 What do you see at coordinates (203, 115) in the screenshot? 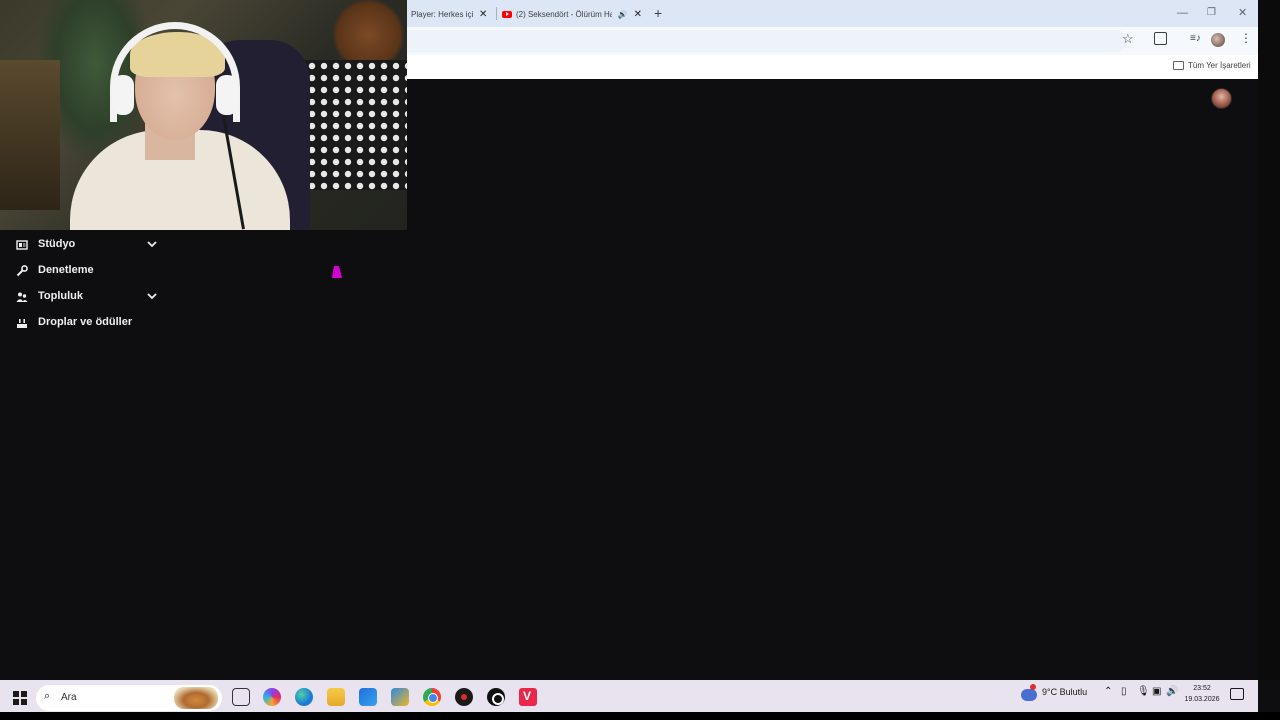
I see `webcam-overlay` at bounding box center [203, 115].